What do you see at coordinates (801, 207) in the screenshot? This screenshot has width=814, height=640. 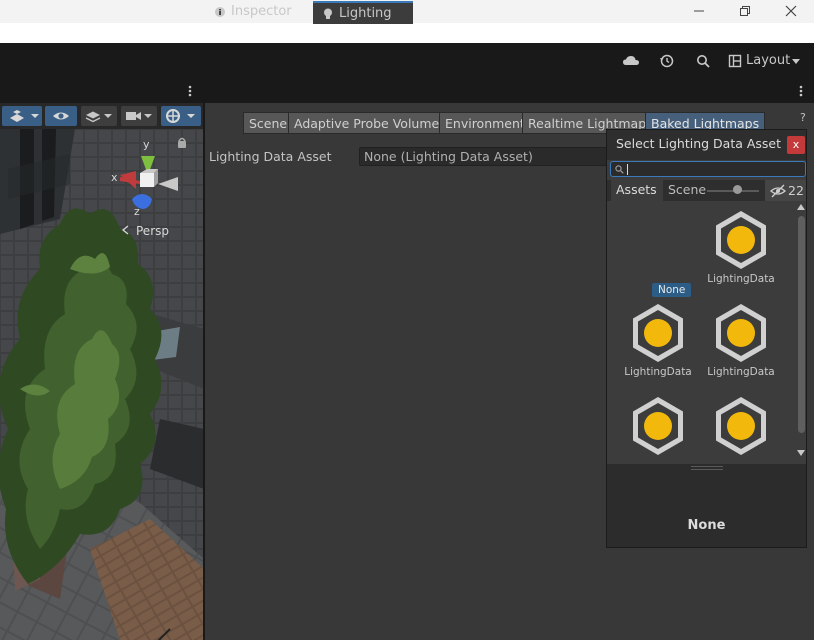 I see `scroll-up-icon` at bounding box center [801, 207].